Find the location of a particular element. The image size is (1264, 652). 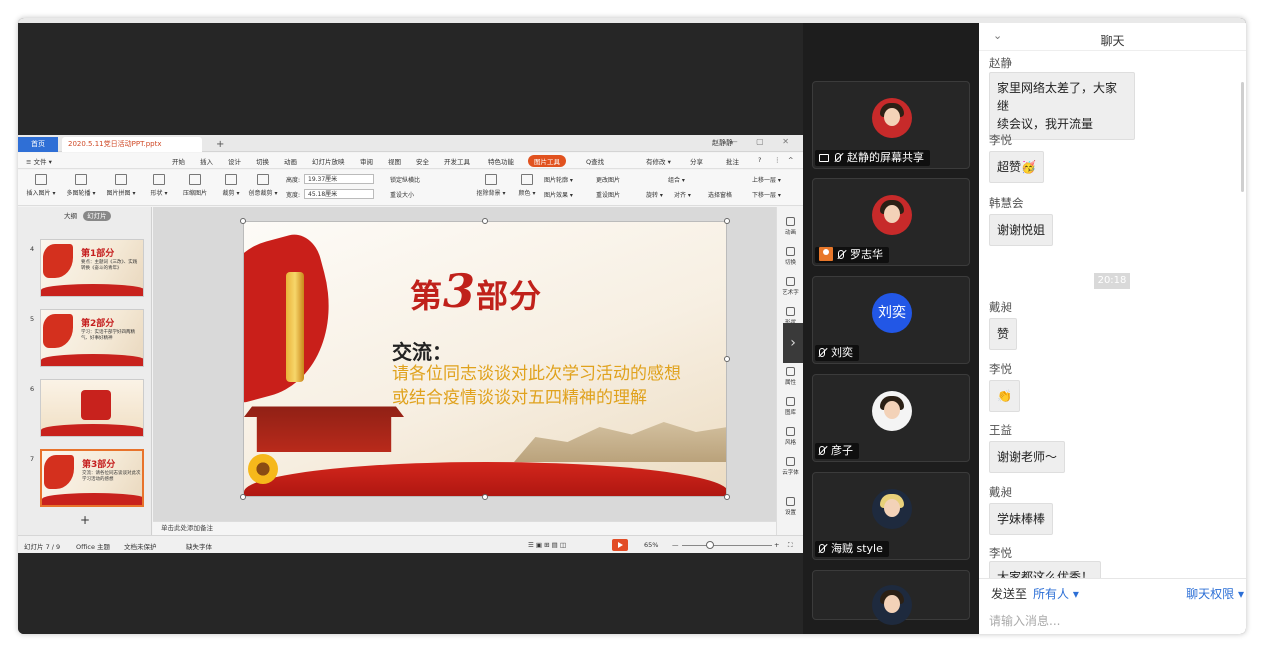

missing-font-status: 缺失字体 is located at coordinates (199, 546).